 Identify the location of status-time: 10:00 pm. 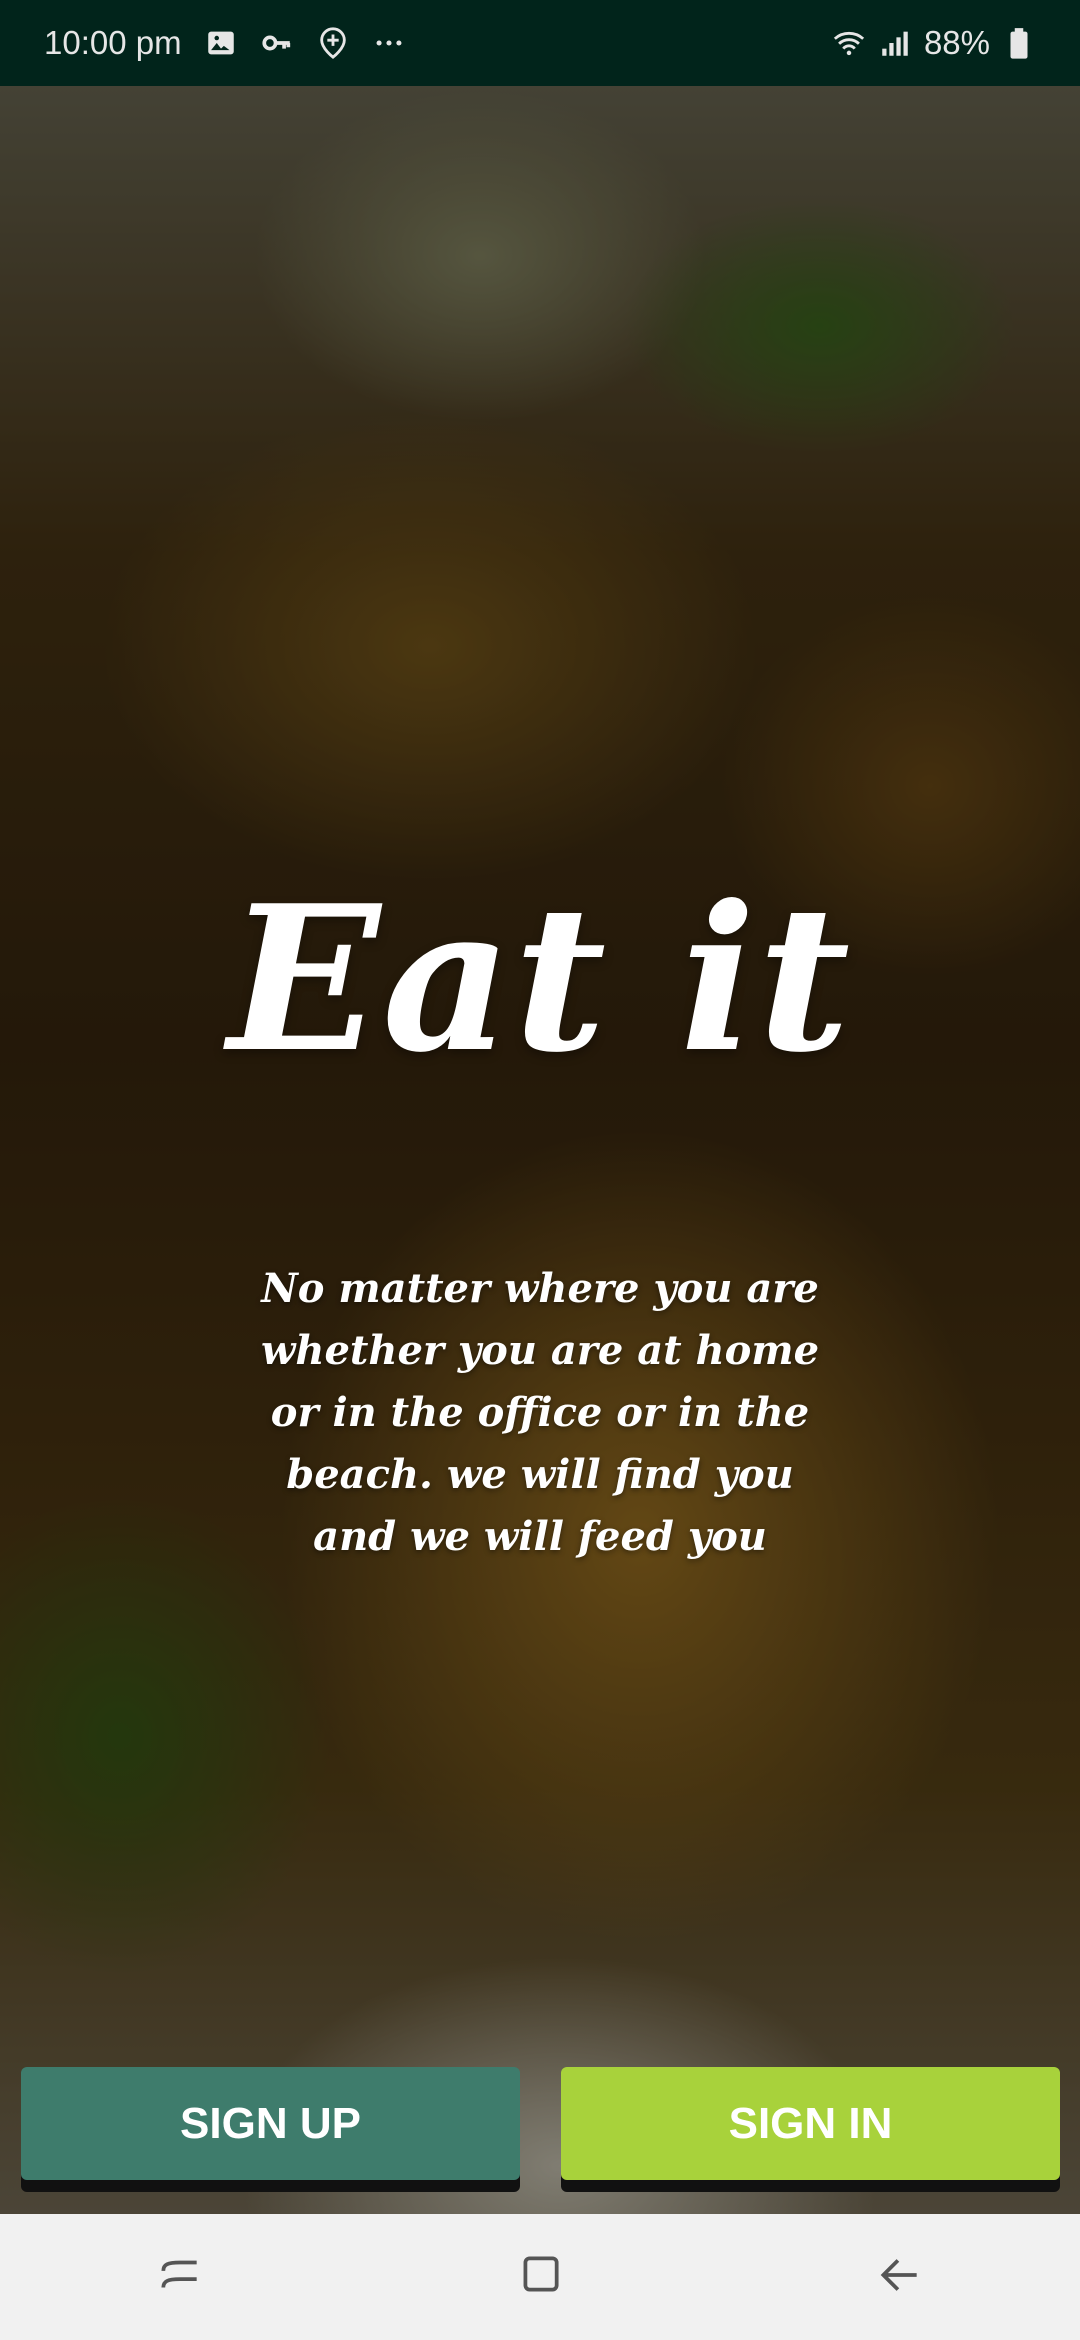
(113, 42).